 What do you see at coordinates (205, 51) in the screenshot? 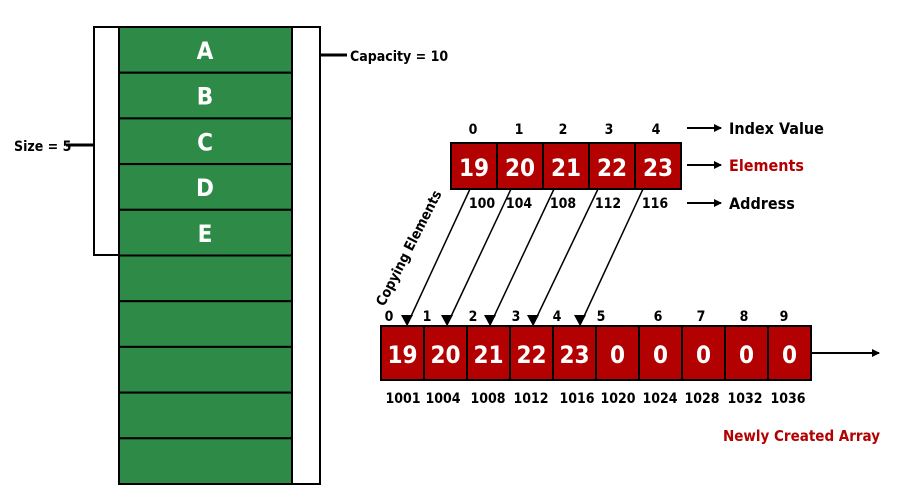
I see `stack-cell-label: A` at bounding box center [205, 51].